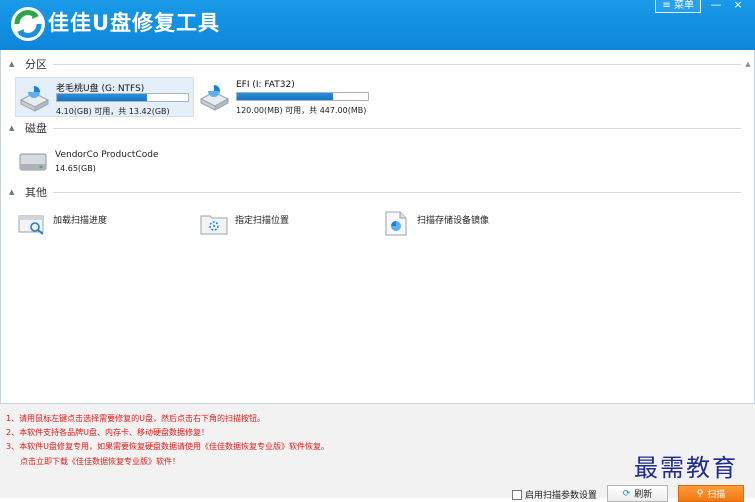 The image size is (755, 502). What do you see at coordinates (80, 221) in the screenshot?
I see `tool-label: 加载扫描进度` at bounding box center [80, 221].